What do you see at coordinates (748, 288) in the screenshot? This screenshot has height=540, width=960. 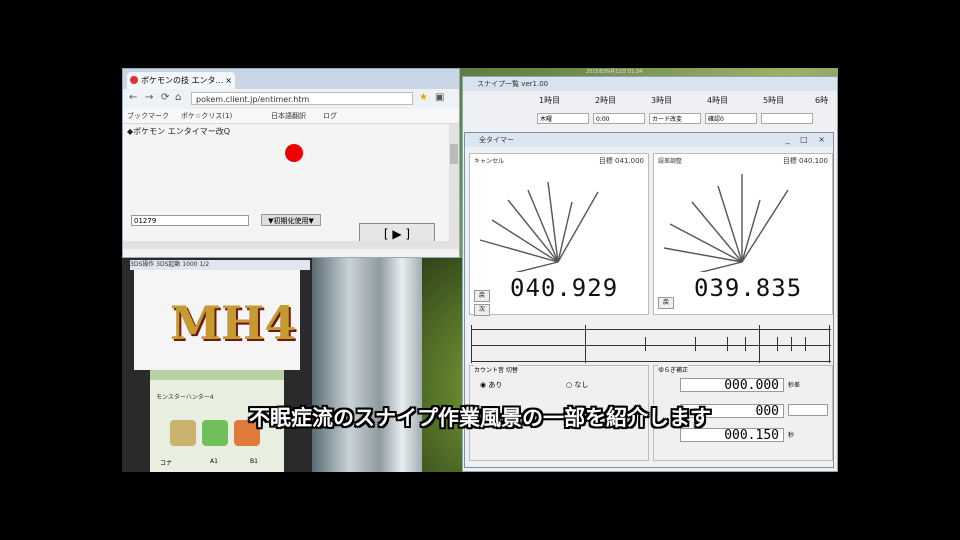 I see `timer-display: 039.835` at bounding box center [748, 288].